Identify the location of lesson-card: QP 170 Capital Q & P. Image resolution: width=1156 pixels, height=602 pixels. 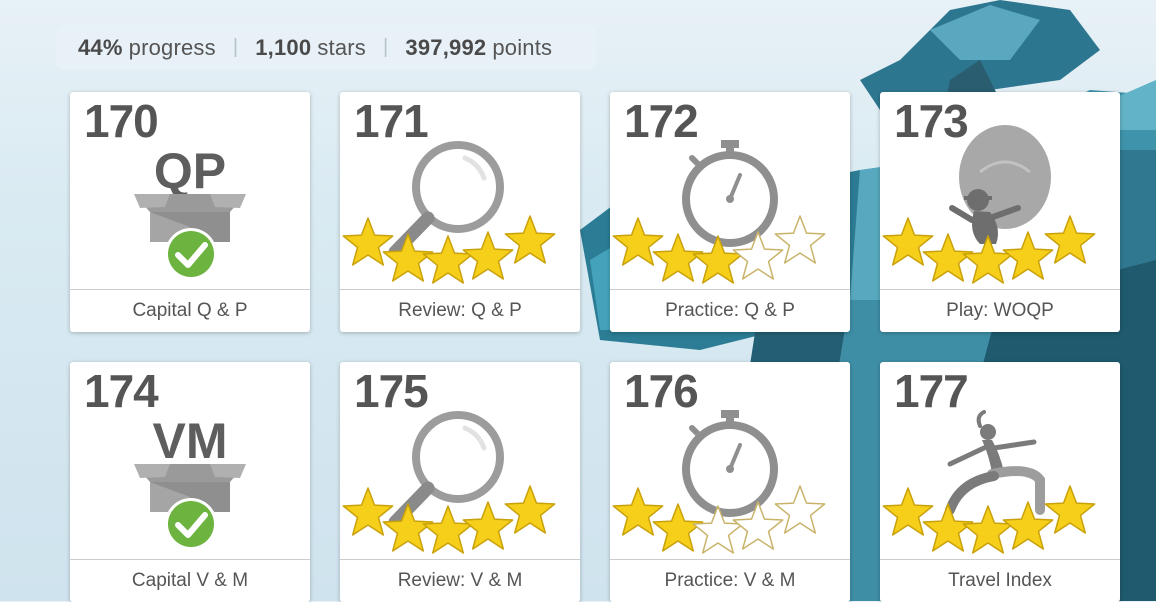
(190, 212).